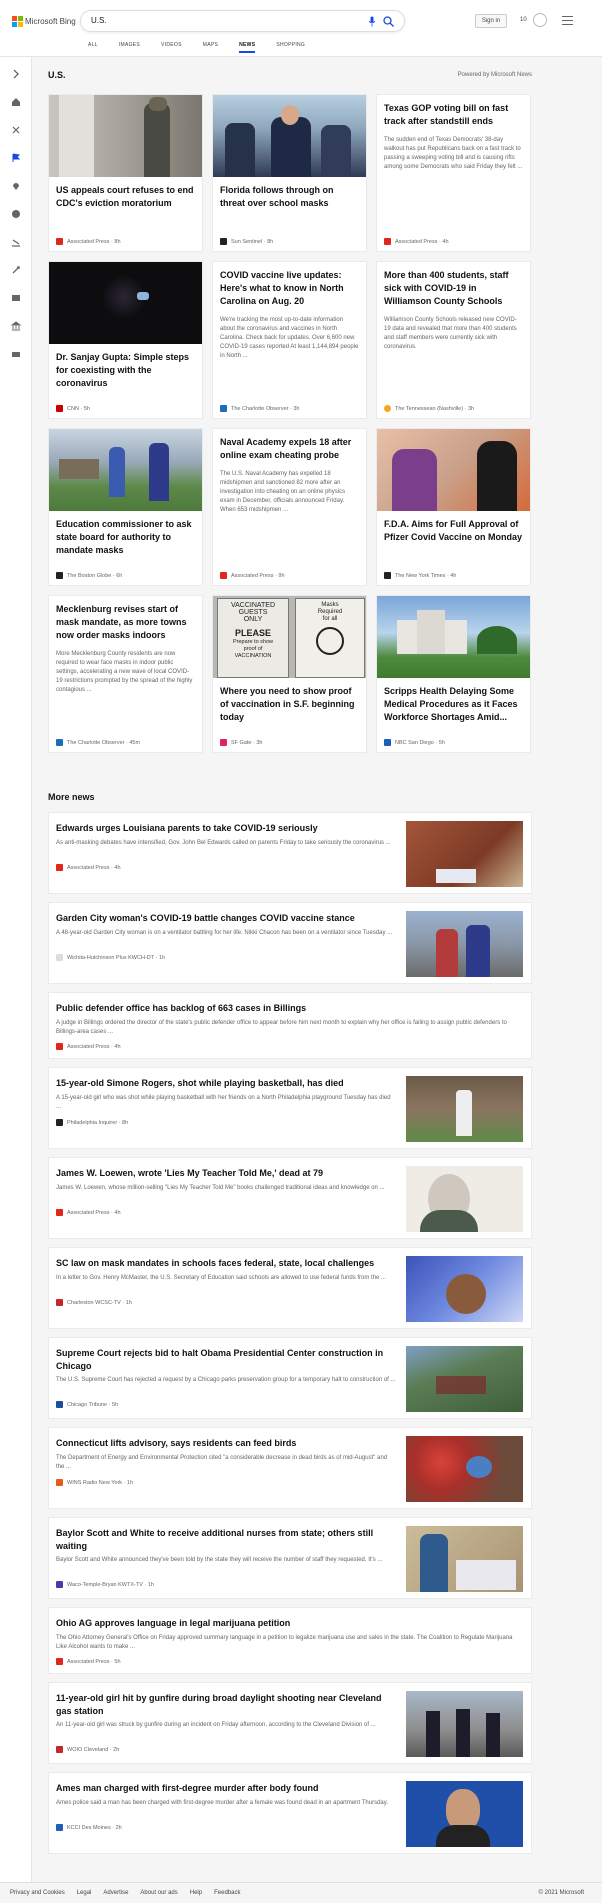  I want to click on location-pin-icon, so click(16, 186).